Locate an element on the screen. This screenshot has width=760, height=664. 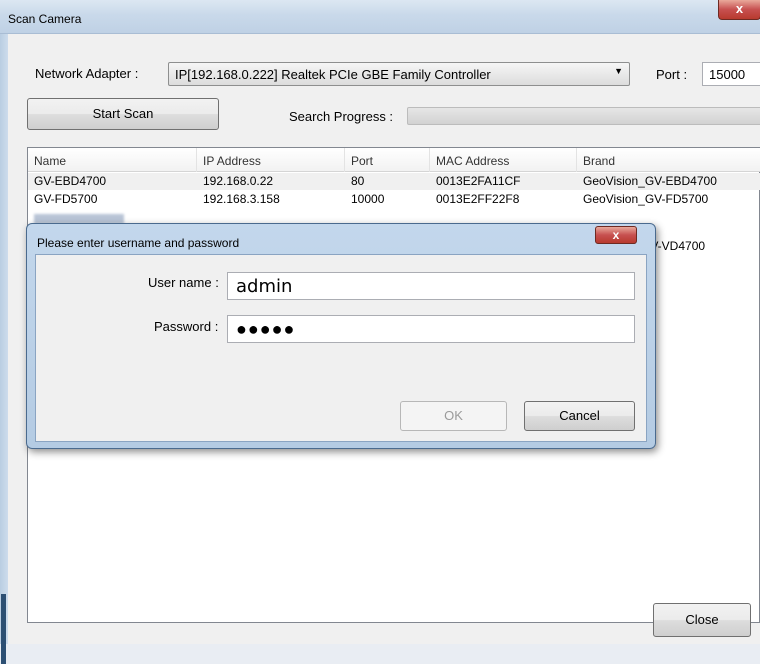
window-close-button: x is located at coordinates (739, 10).